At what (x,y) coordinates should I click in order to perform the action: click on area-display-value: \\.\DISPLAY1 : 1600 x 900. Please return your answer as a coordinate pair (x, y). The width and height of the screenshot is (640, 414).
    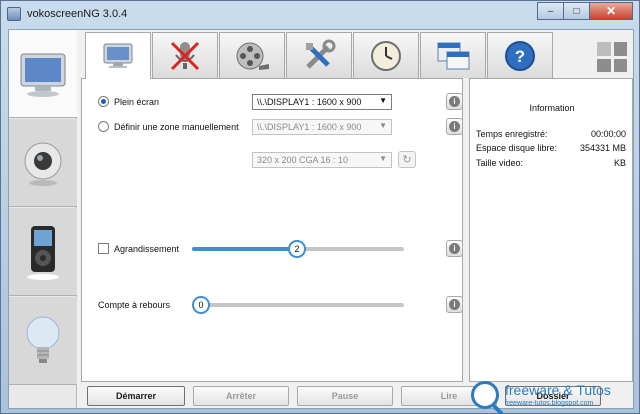
    Looking at the image, I should click on (309, 127).